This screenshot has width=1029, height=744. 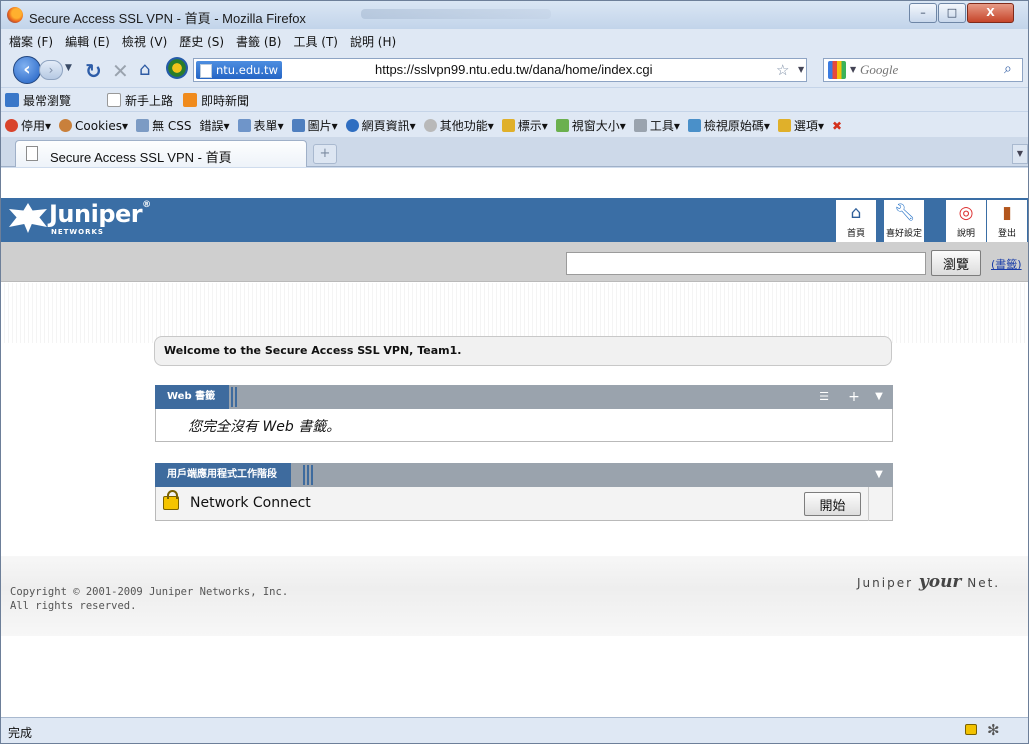 What do you see at coordinates (319, 126) in the screenshot?
I see `devtool-label: 圖片` at bounding box center [319, 126].